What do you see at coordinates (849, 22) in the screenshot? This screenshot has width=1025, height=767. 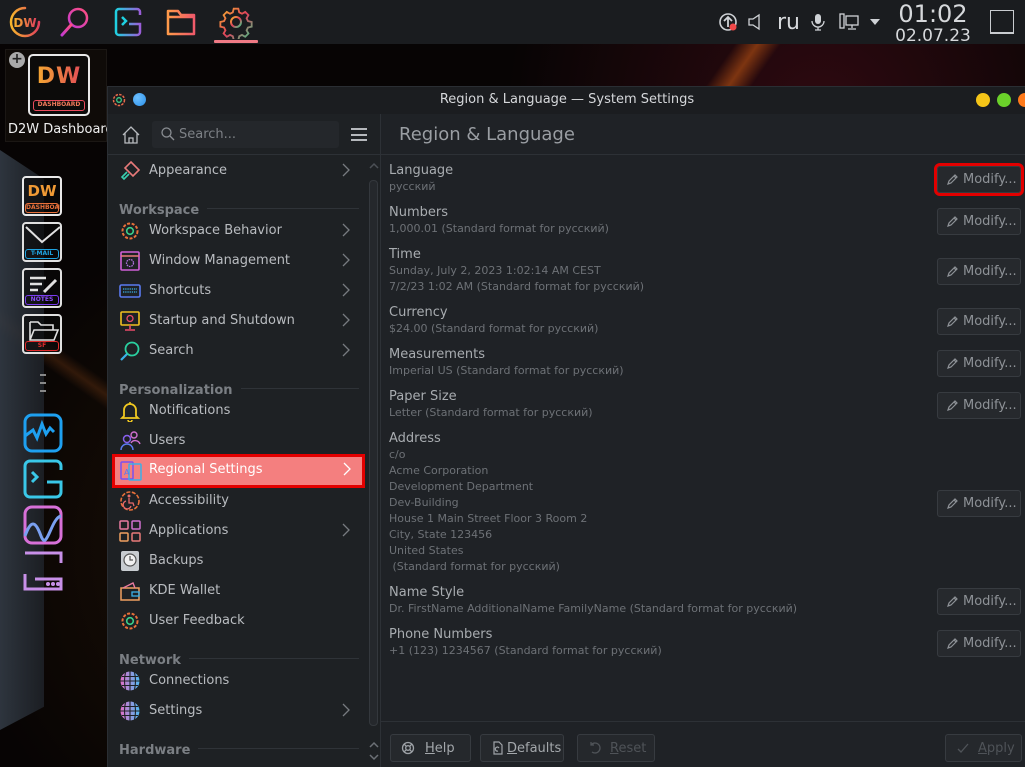 I see `network-control` at bounding box center [849, 22].